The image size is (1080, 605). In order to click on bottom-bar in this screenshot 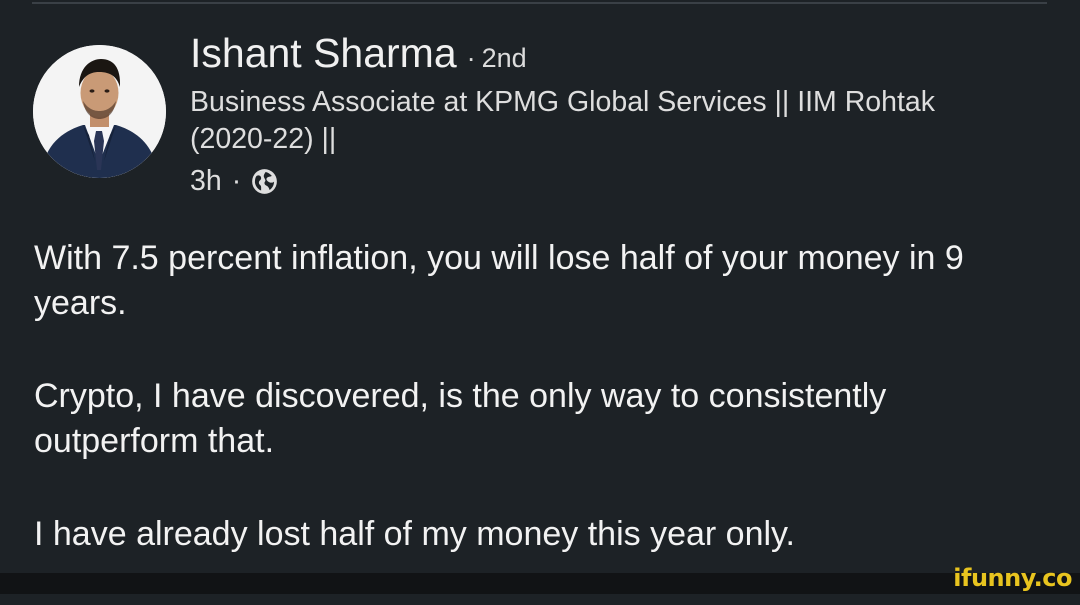, I will do `click(540, 583)`.